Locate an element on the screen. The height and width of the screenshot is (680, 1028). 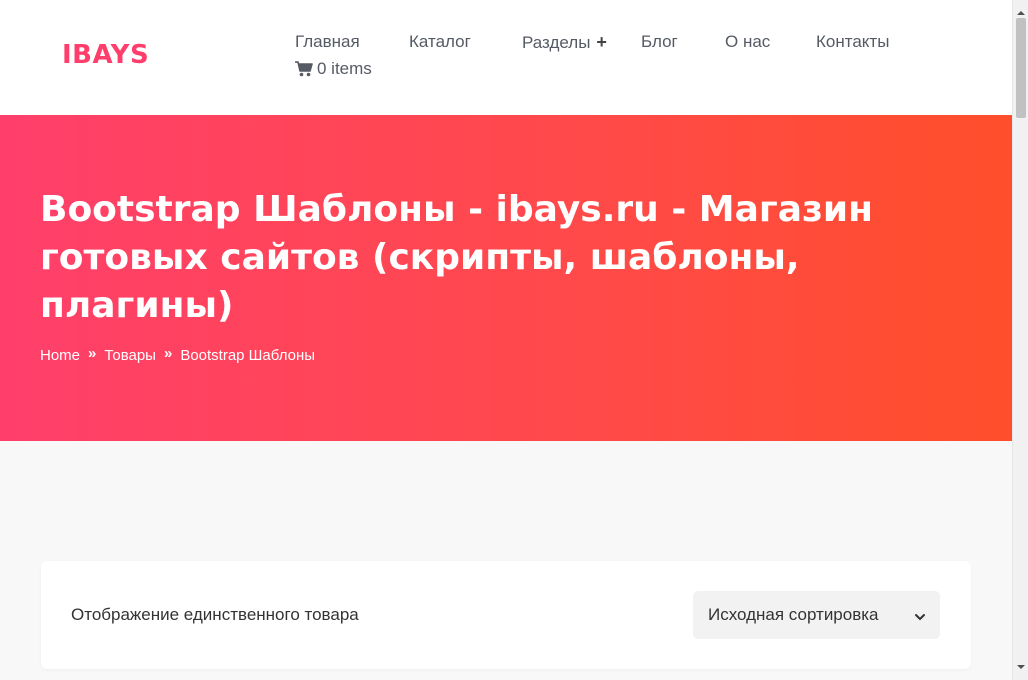
nav-item-sections: Разделы + is located at coordinates (564, 42).